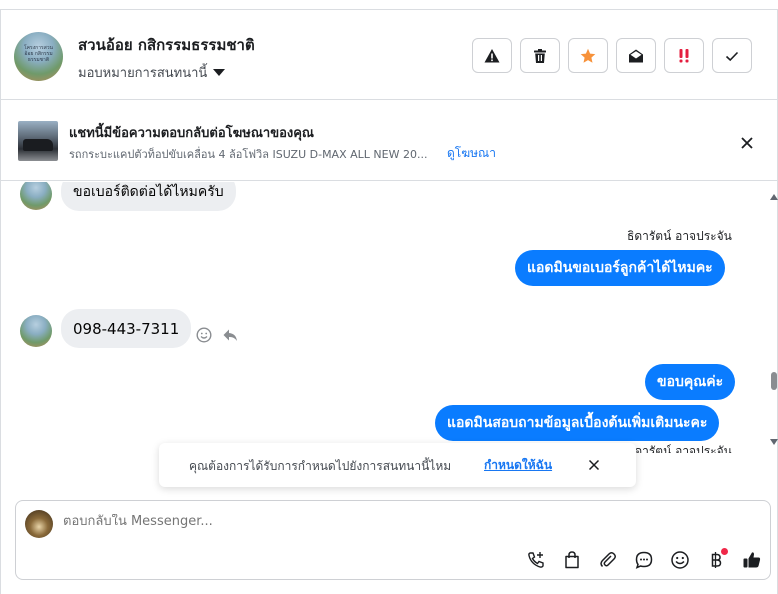 Image resolution: width=778 pixels, height=594 pixels. What do you see at coordinates (518, 465) in the screenshot?
I see `assign-to-me-link: กำหนดให้ฉัน` at bounding box center [518, 465].